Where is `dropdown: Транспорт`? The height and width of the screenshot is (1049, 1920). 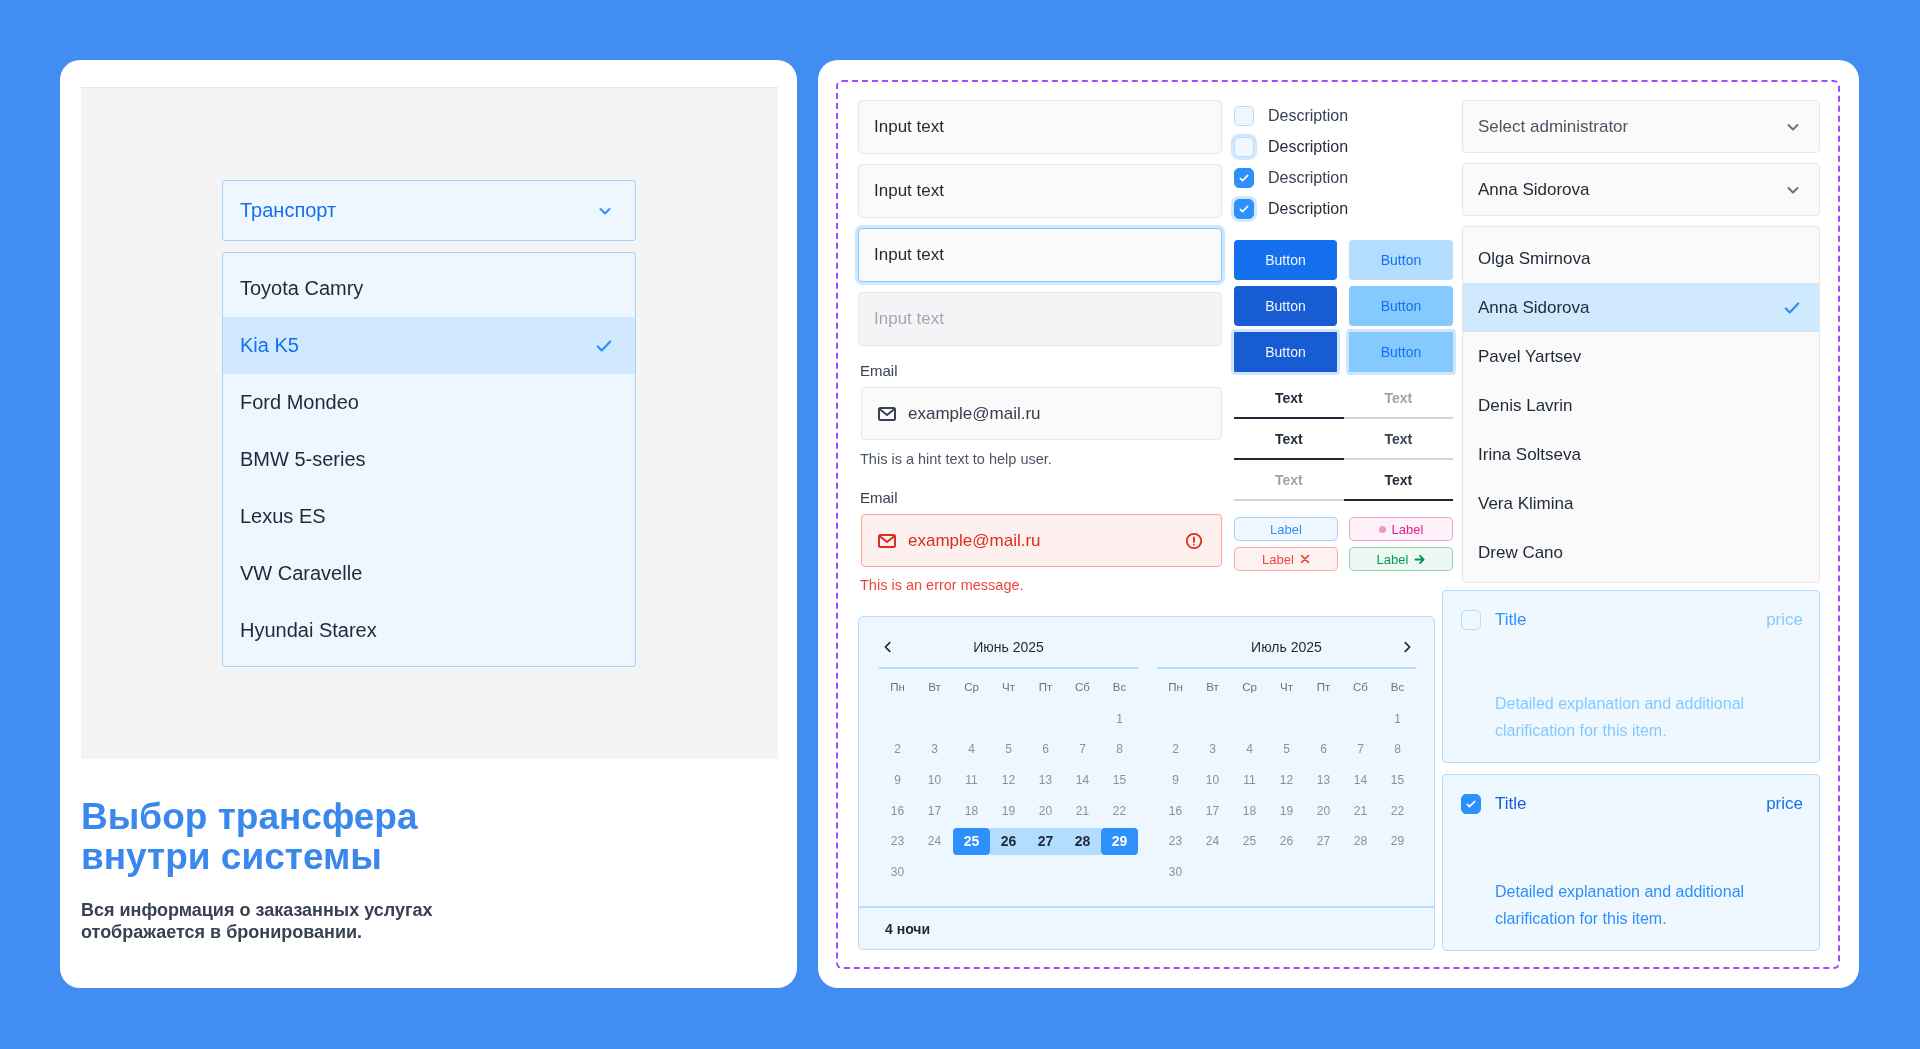 dropdown: Транспорт is located at coordinates (429, 210).